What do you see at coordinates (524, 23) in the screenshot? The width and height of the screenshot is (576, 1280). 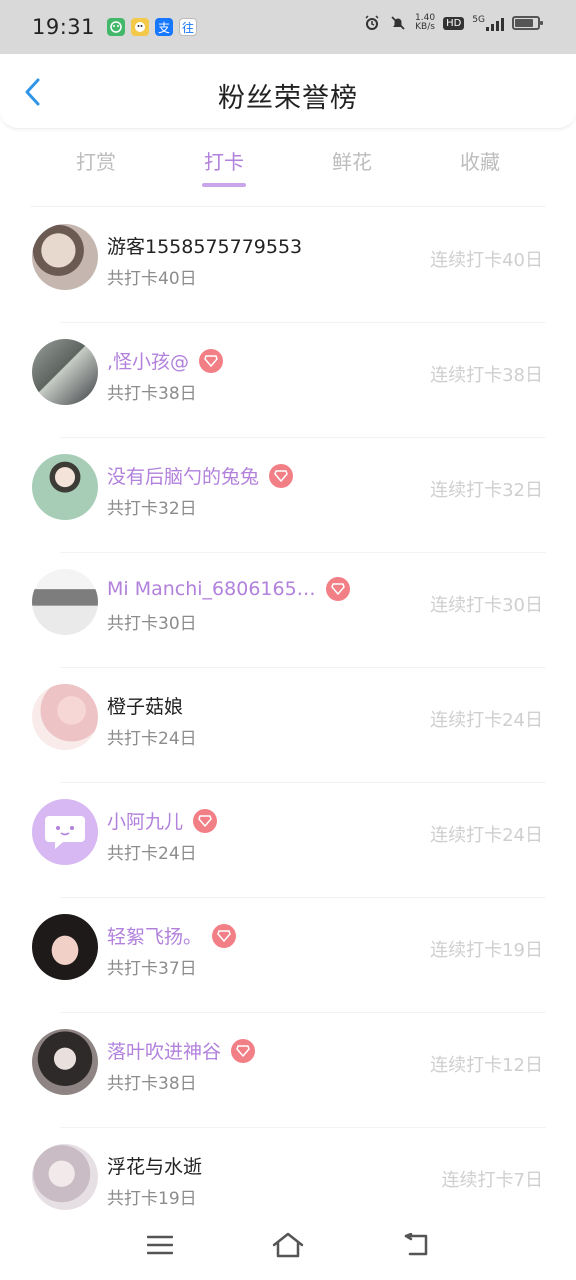 I see `battery-level` at bounding box center [524, 23].